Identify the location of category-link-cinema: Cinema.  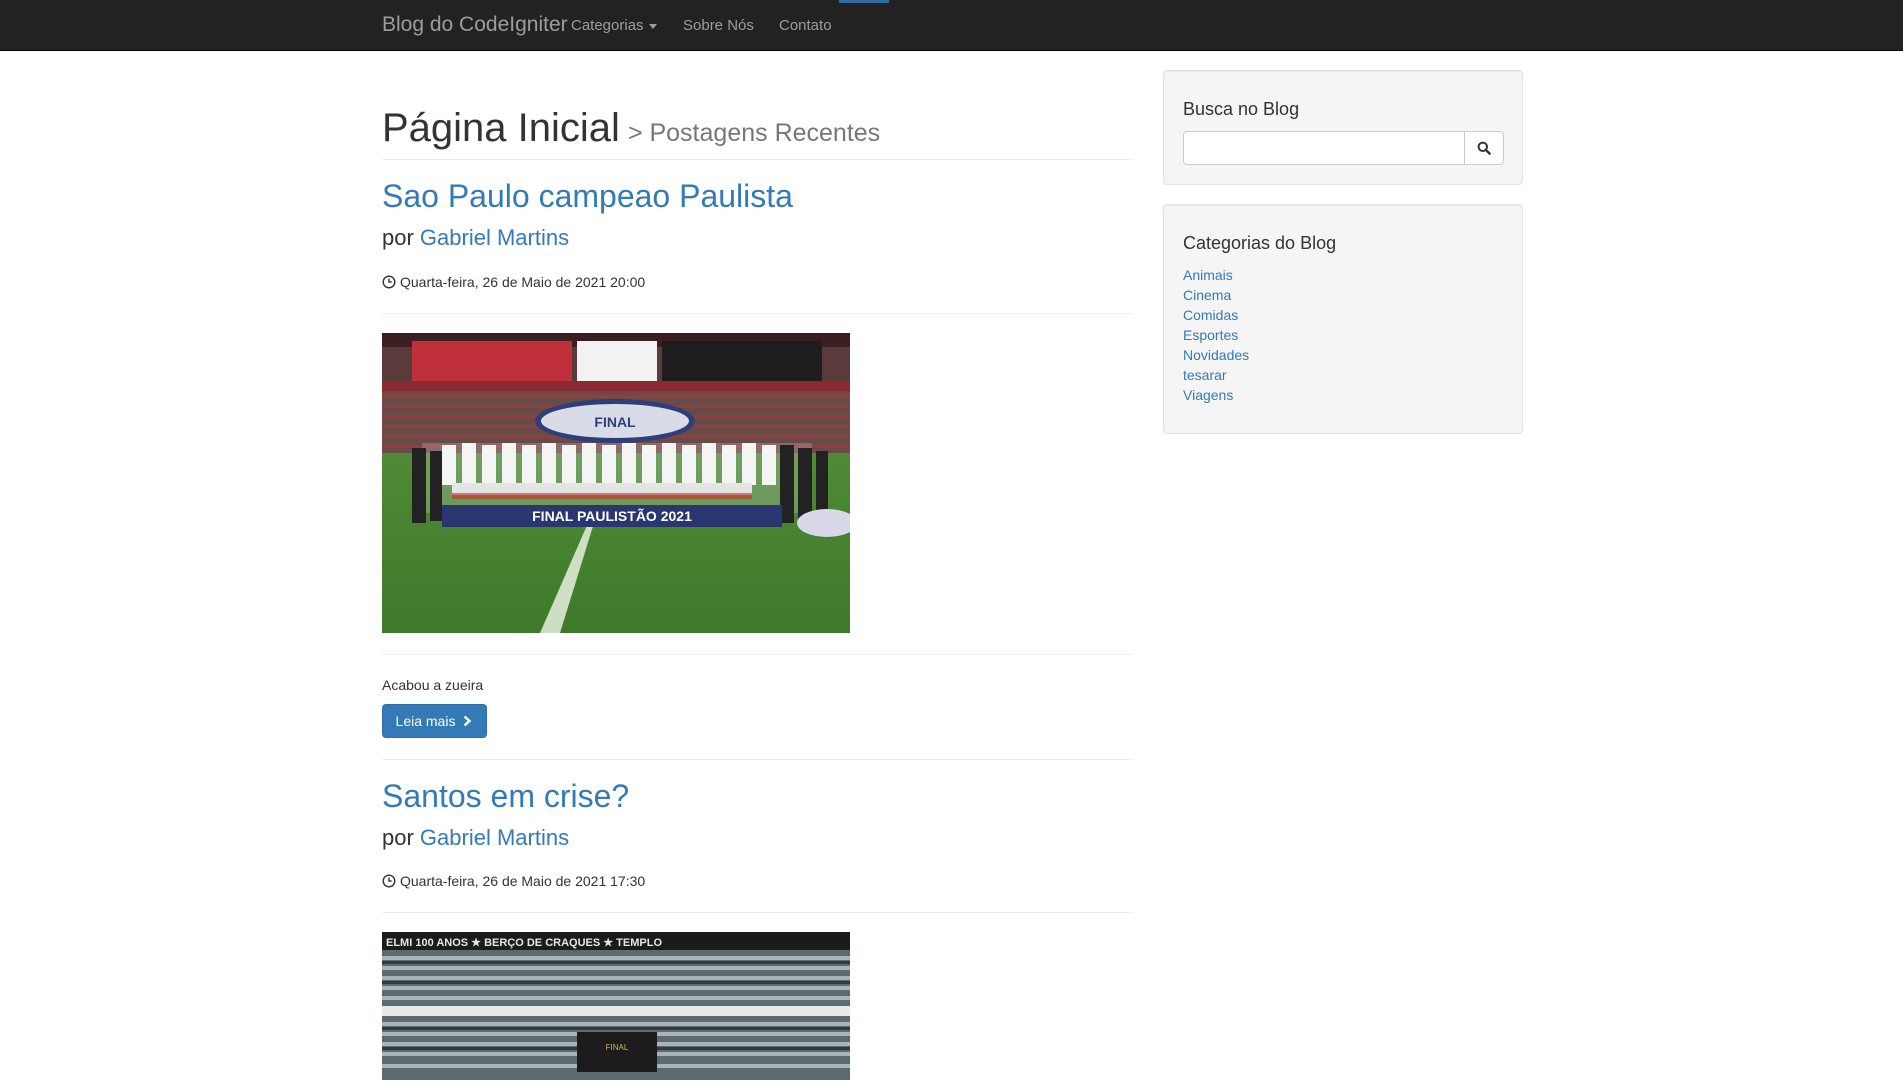
(1207, 295).